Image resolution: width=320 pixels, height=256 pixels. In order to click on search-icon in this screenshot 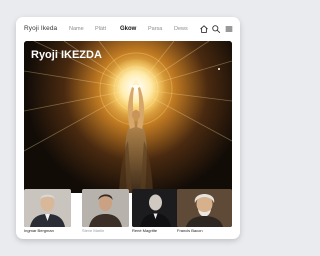, I will do `click(216, 29)`.